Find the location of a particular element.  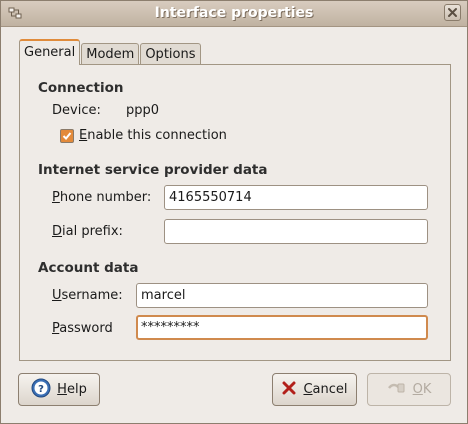

tab-options: Options is located at coordinates (170, 54).